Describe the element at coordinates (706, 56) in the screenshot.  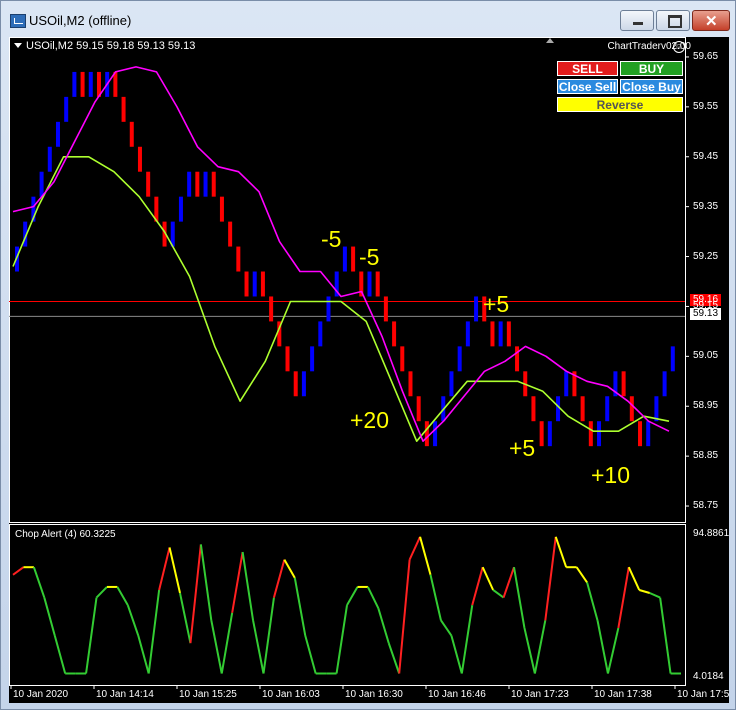
I see `y-tick-label: 59.65` at that location.